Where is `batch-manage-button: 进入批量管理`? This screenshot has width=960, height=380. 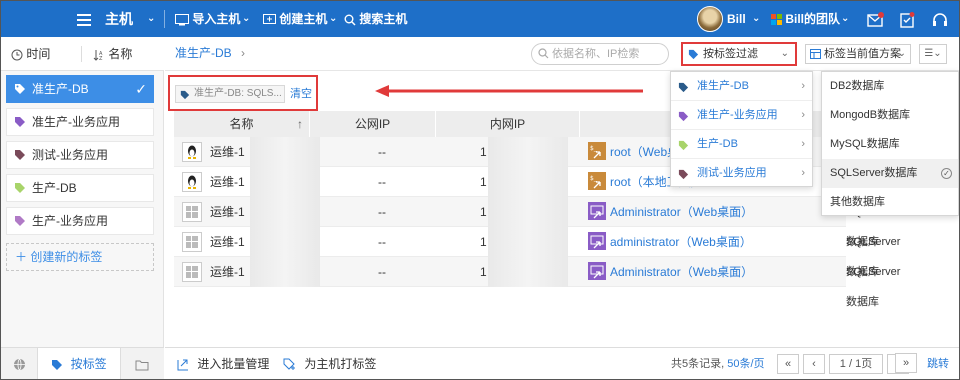 batch-manage-button: 进入批量管理 is located at coordinates (223, 363).